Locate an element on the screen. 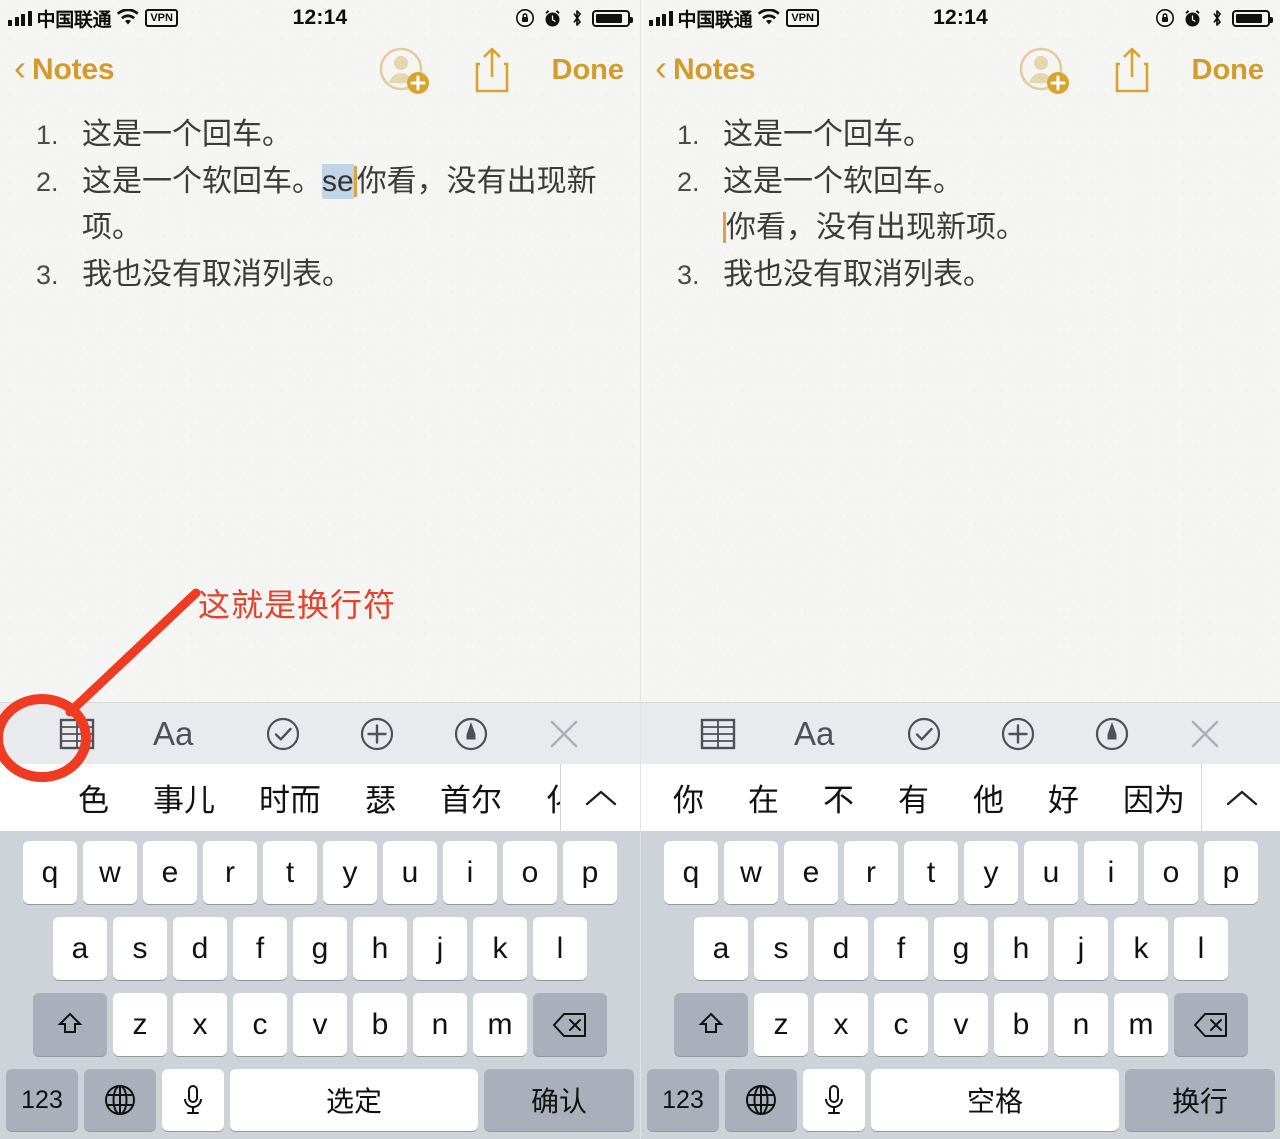 Image resolution: width=1280 pixels, height=1139 pixels. candidate-item: 色 is located at coordinates (93, 797).